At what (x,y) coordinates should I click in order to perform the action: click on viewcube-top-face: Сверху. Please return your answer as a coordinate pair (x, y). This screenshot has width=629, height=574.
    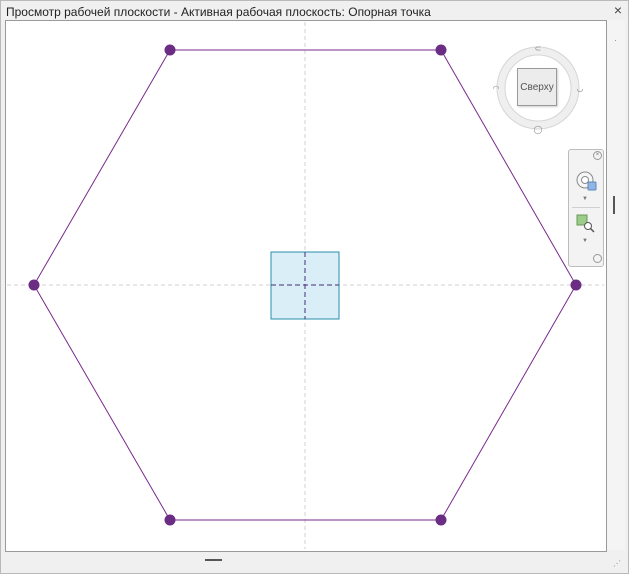
    Looking at the image, I should click on (537, 87).